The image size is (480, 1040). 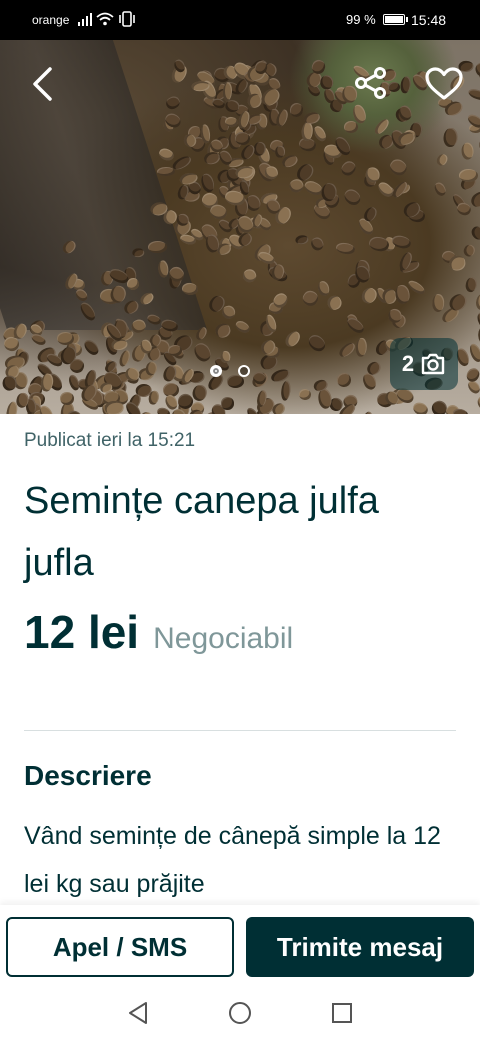 I want to click on share-icon, so click(x=370, y=83).